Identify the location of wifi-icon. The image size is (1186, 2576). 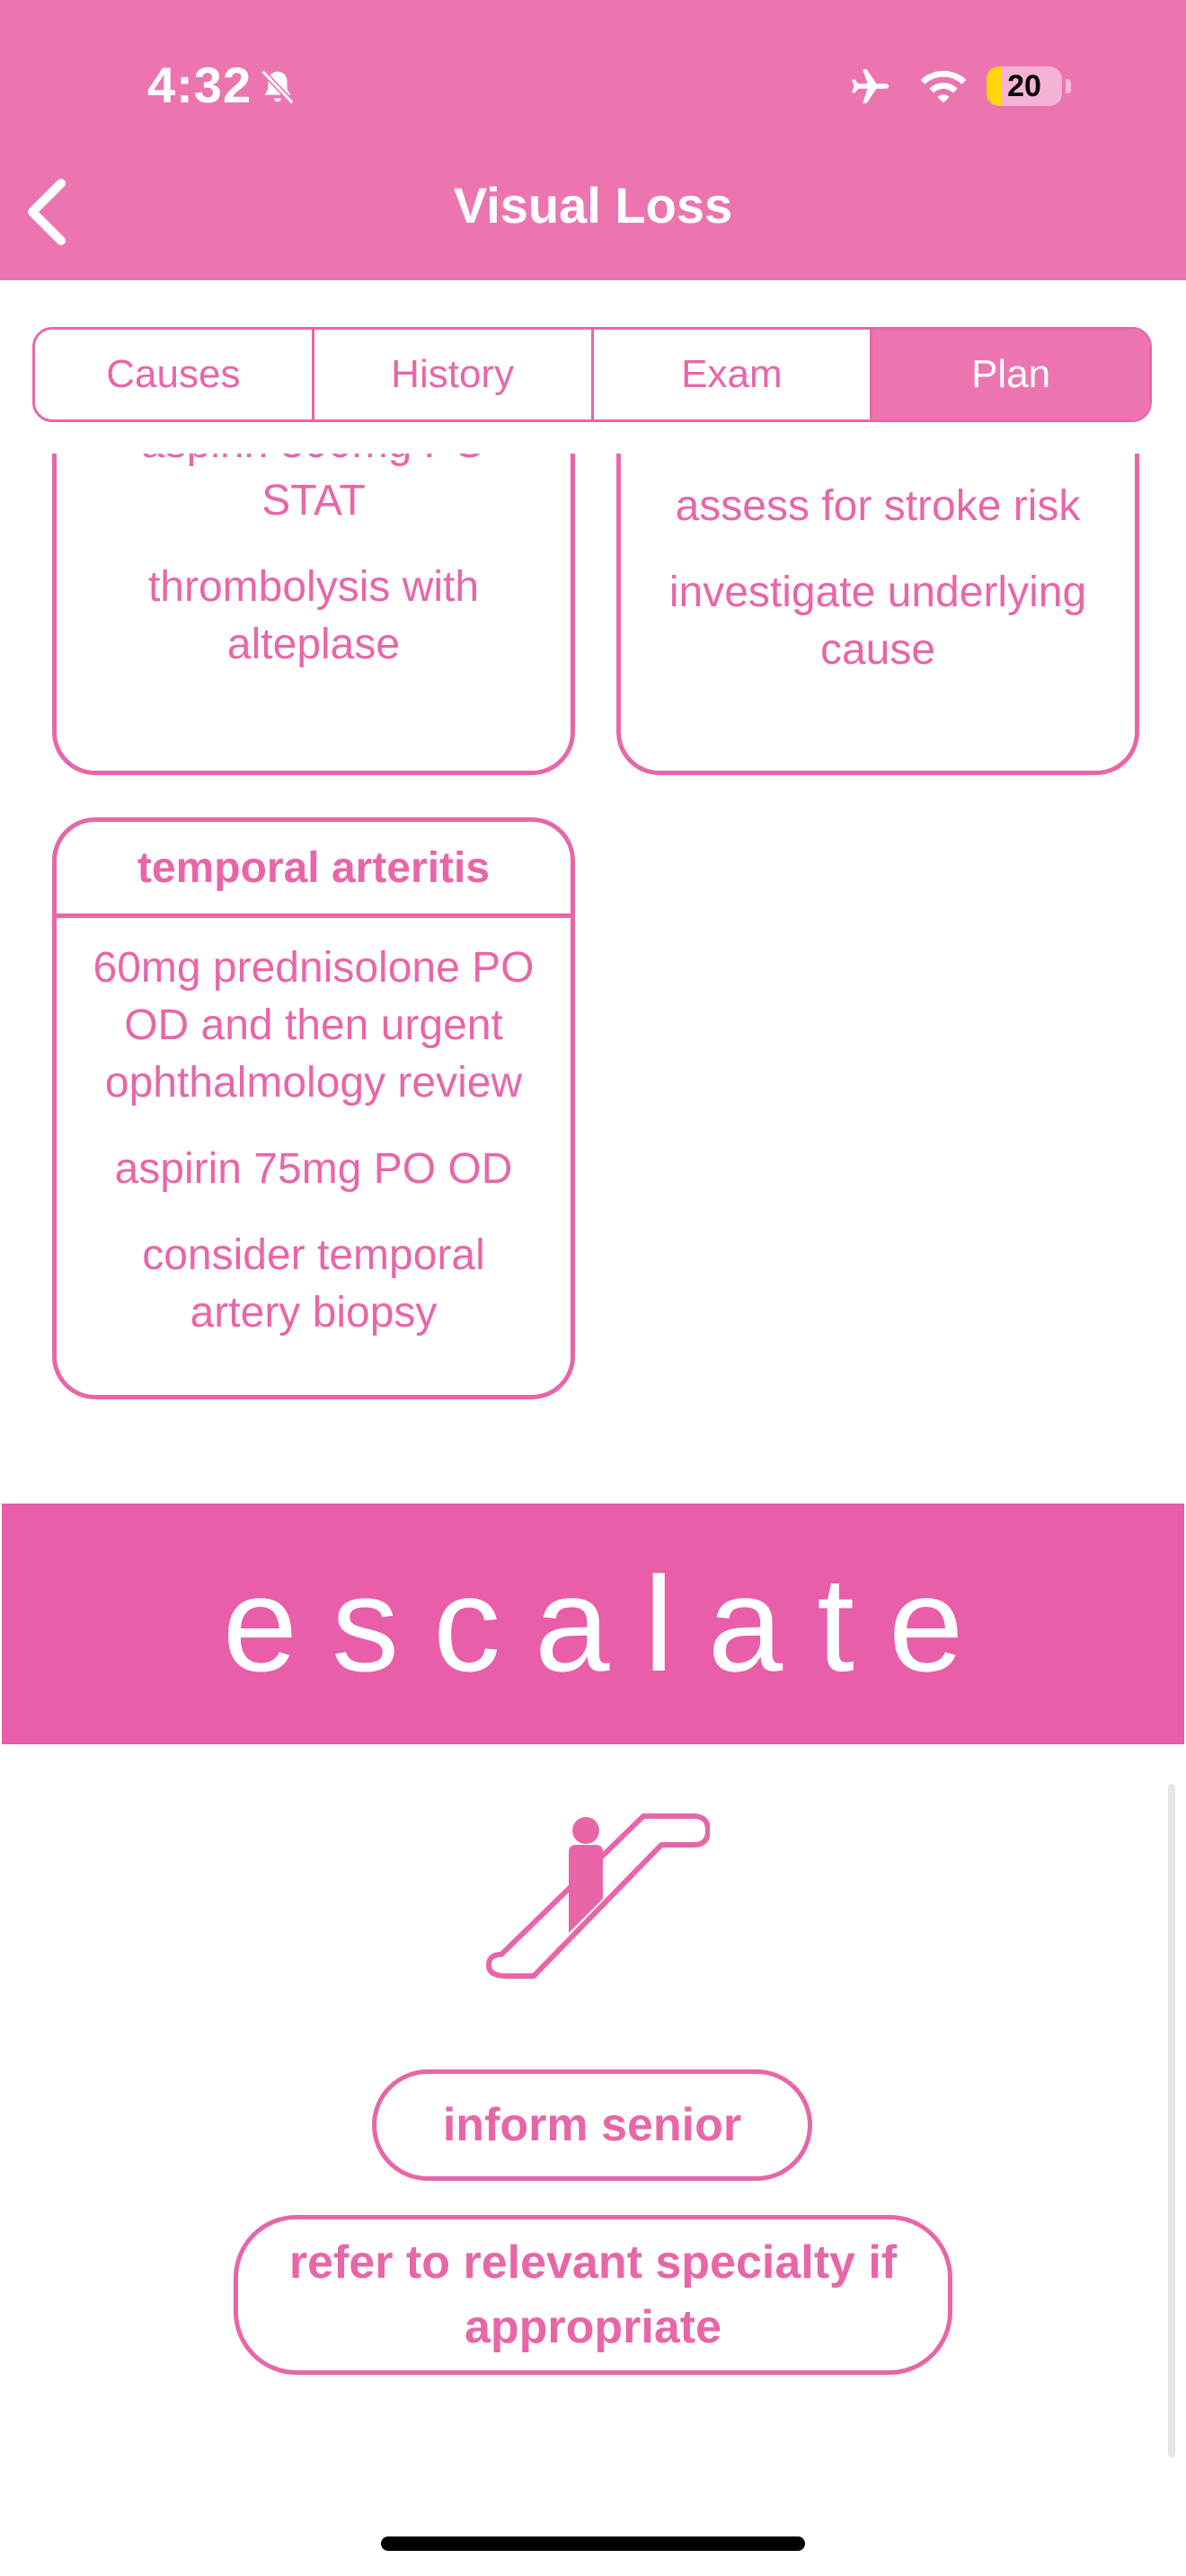
(943, 86).